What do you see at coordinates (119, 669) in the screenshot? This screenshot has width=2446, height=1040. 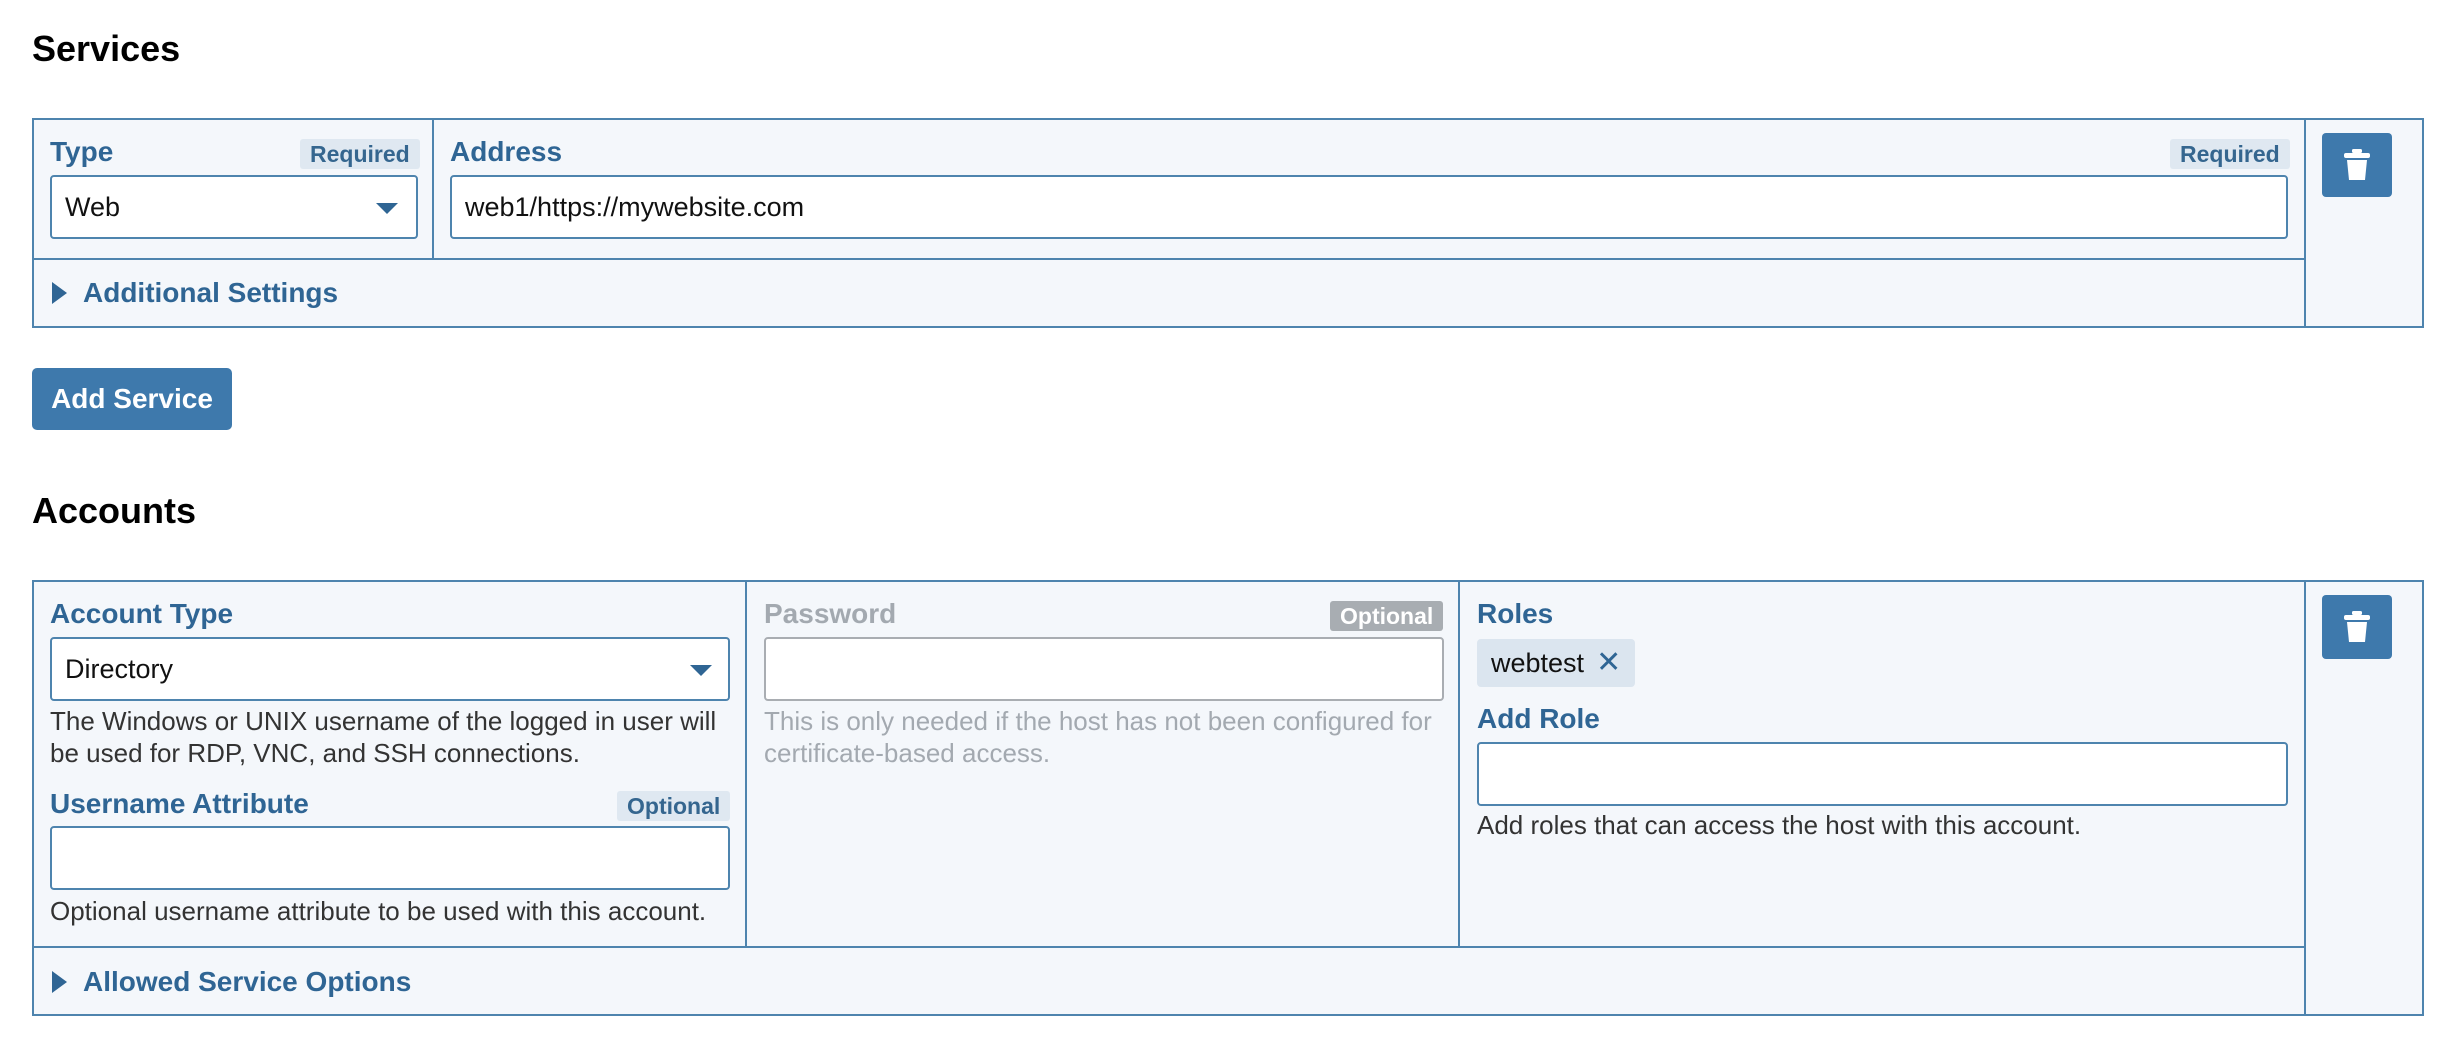 I see `account-type-select-value: Directory` at bounding box center [119, 669].